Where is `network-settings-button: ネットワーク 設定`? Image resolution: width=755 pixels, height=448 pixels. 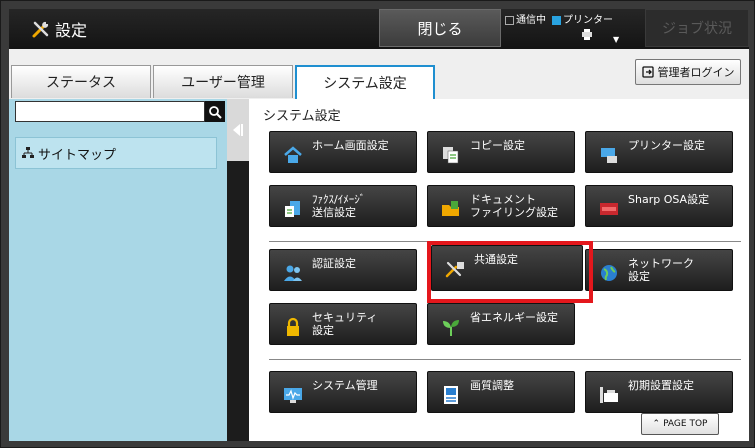
network-settings-button: ネットワーク 設定 is located at coordinates (659, 270).